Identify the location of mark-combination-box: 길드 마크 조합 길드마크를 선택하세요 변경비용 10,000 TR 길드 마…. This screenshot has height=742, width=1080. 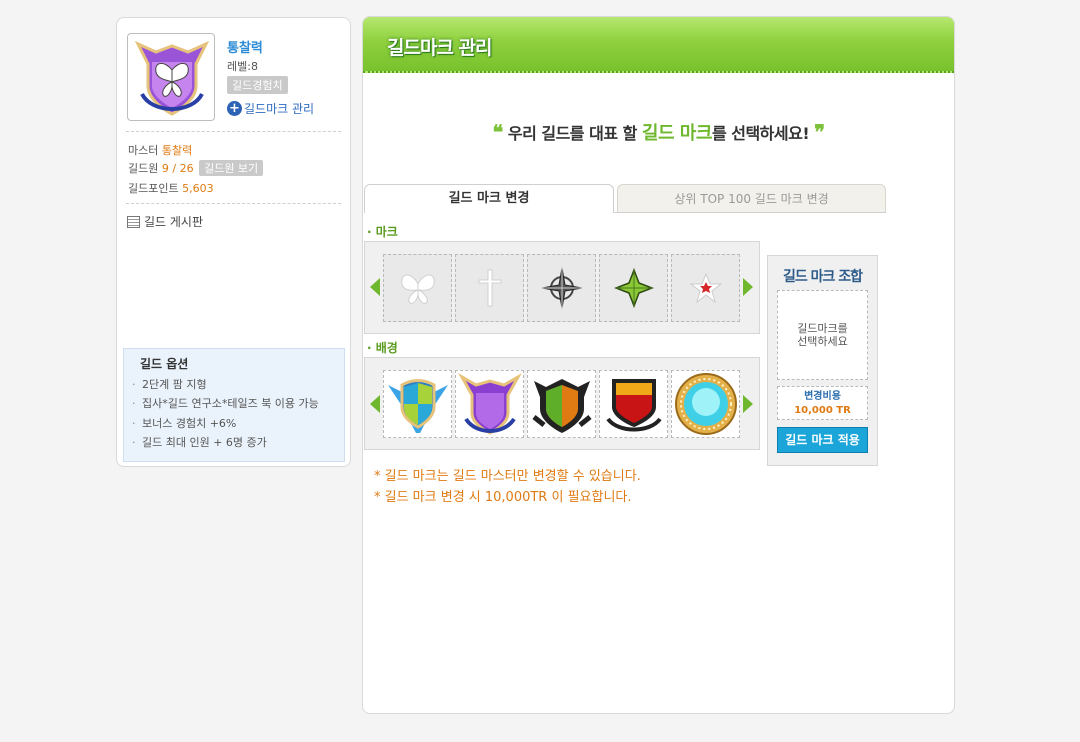
(822, 360).